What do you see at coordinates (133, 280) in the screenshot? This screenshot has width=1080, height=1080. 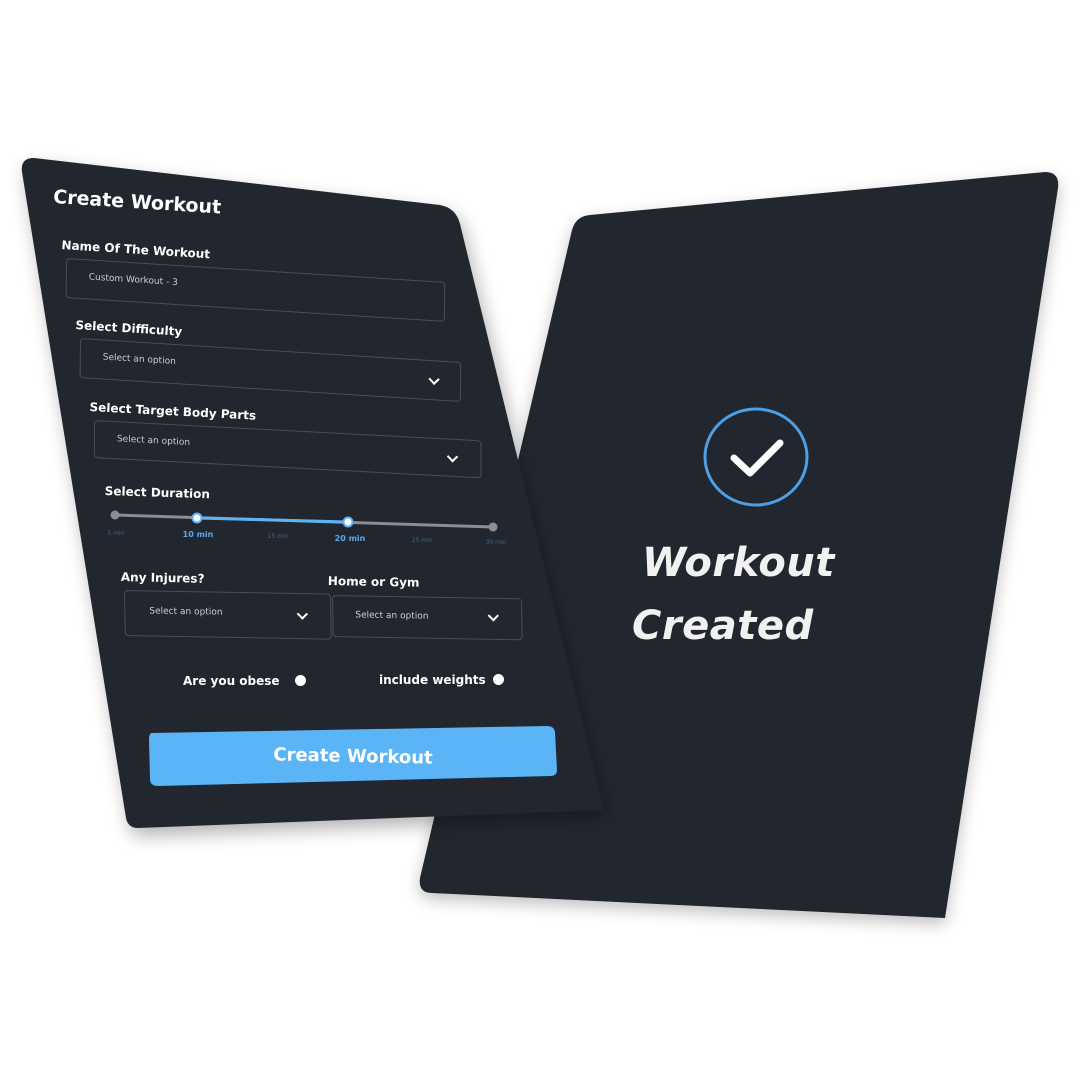 I see `workout-name-value: Custom Workout - 3` at bounding box center [133, 280].